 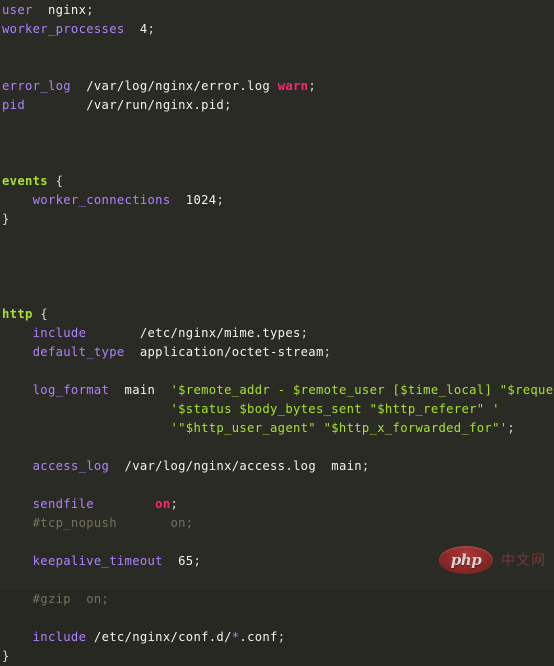 I want to click on code-token-glob: *, so click(x=235, y=637).